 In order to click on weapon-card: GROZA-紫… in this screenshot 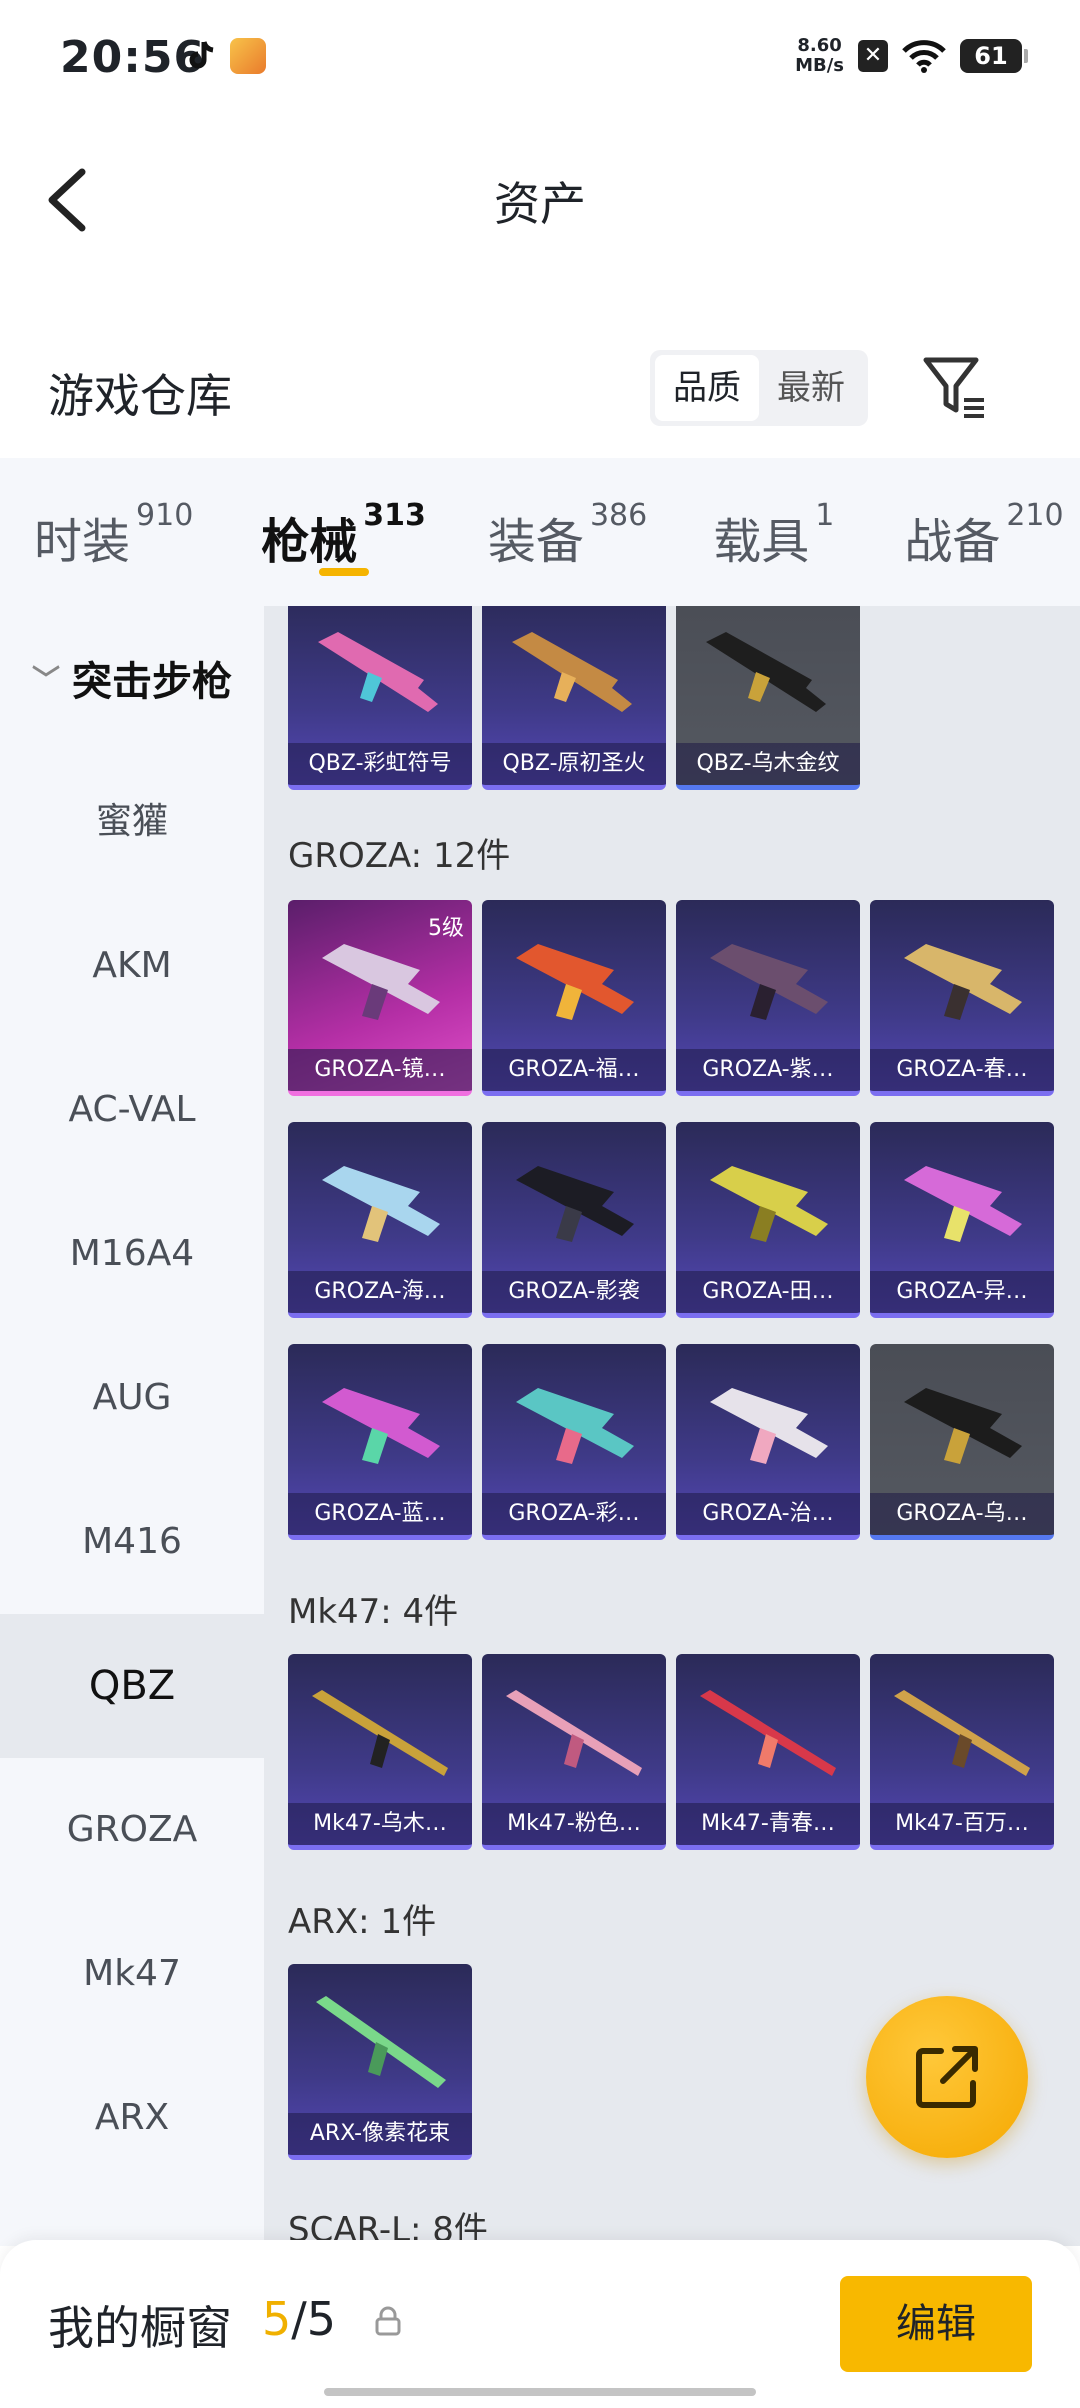, I will do `click(768, 998)`.